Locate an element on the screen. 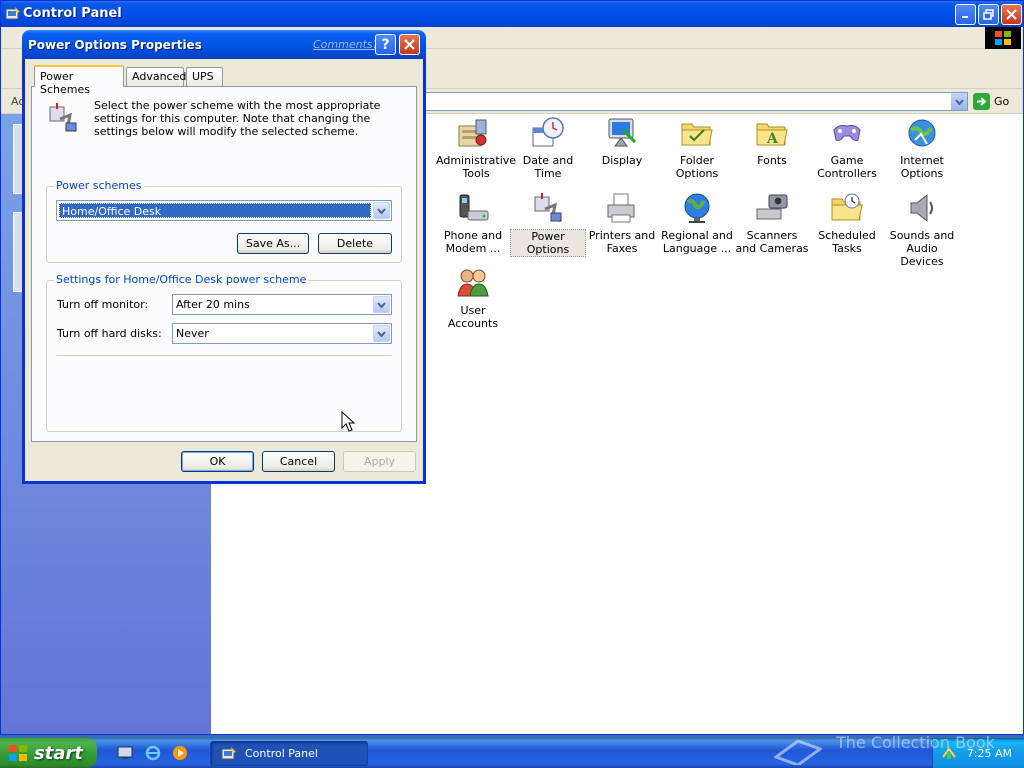 The height and width of the screenshot is (768, 1024). icon-label: Scheduled Tasks is located at coordinates (847, 242).